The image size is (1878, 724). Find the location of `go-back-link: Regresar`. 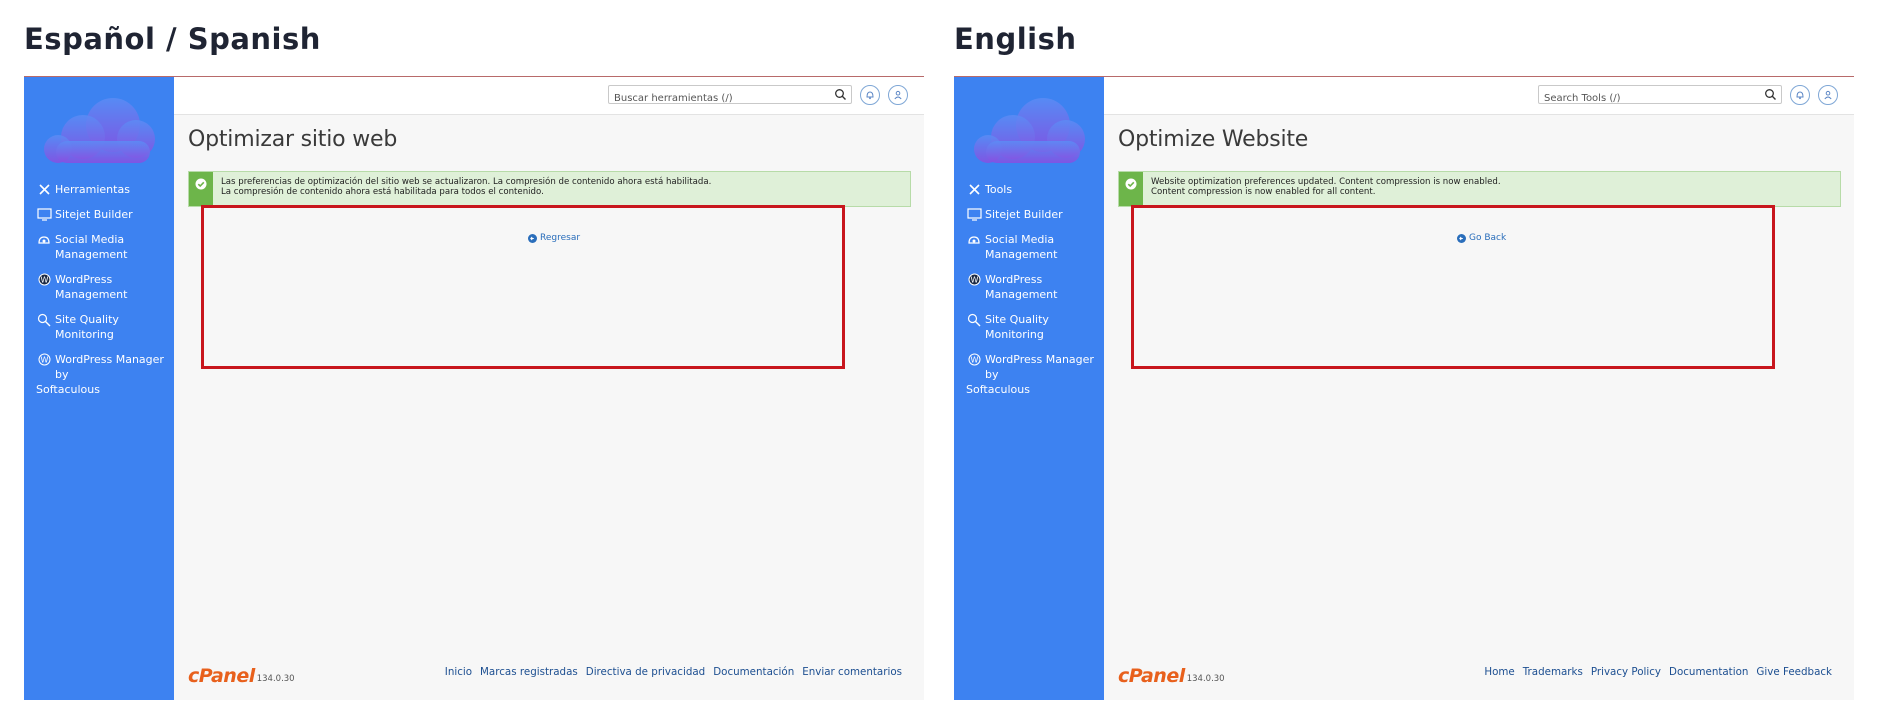

go-back-link: Regresar is located at coordinates (554, 238).